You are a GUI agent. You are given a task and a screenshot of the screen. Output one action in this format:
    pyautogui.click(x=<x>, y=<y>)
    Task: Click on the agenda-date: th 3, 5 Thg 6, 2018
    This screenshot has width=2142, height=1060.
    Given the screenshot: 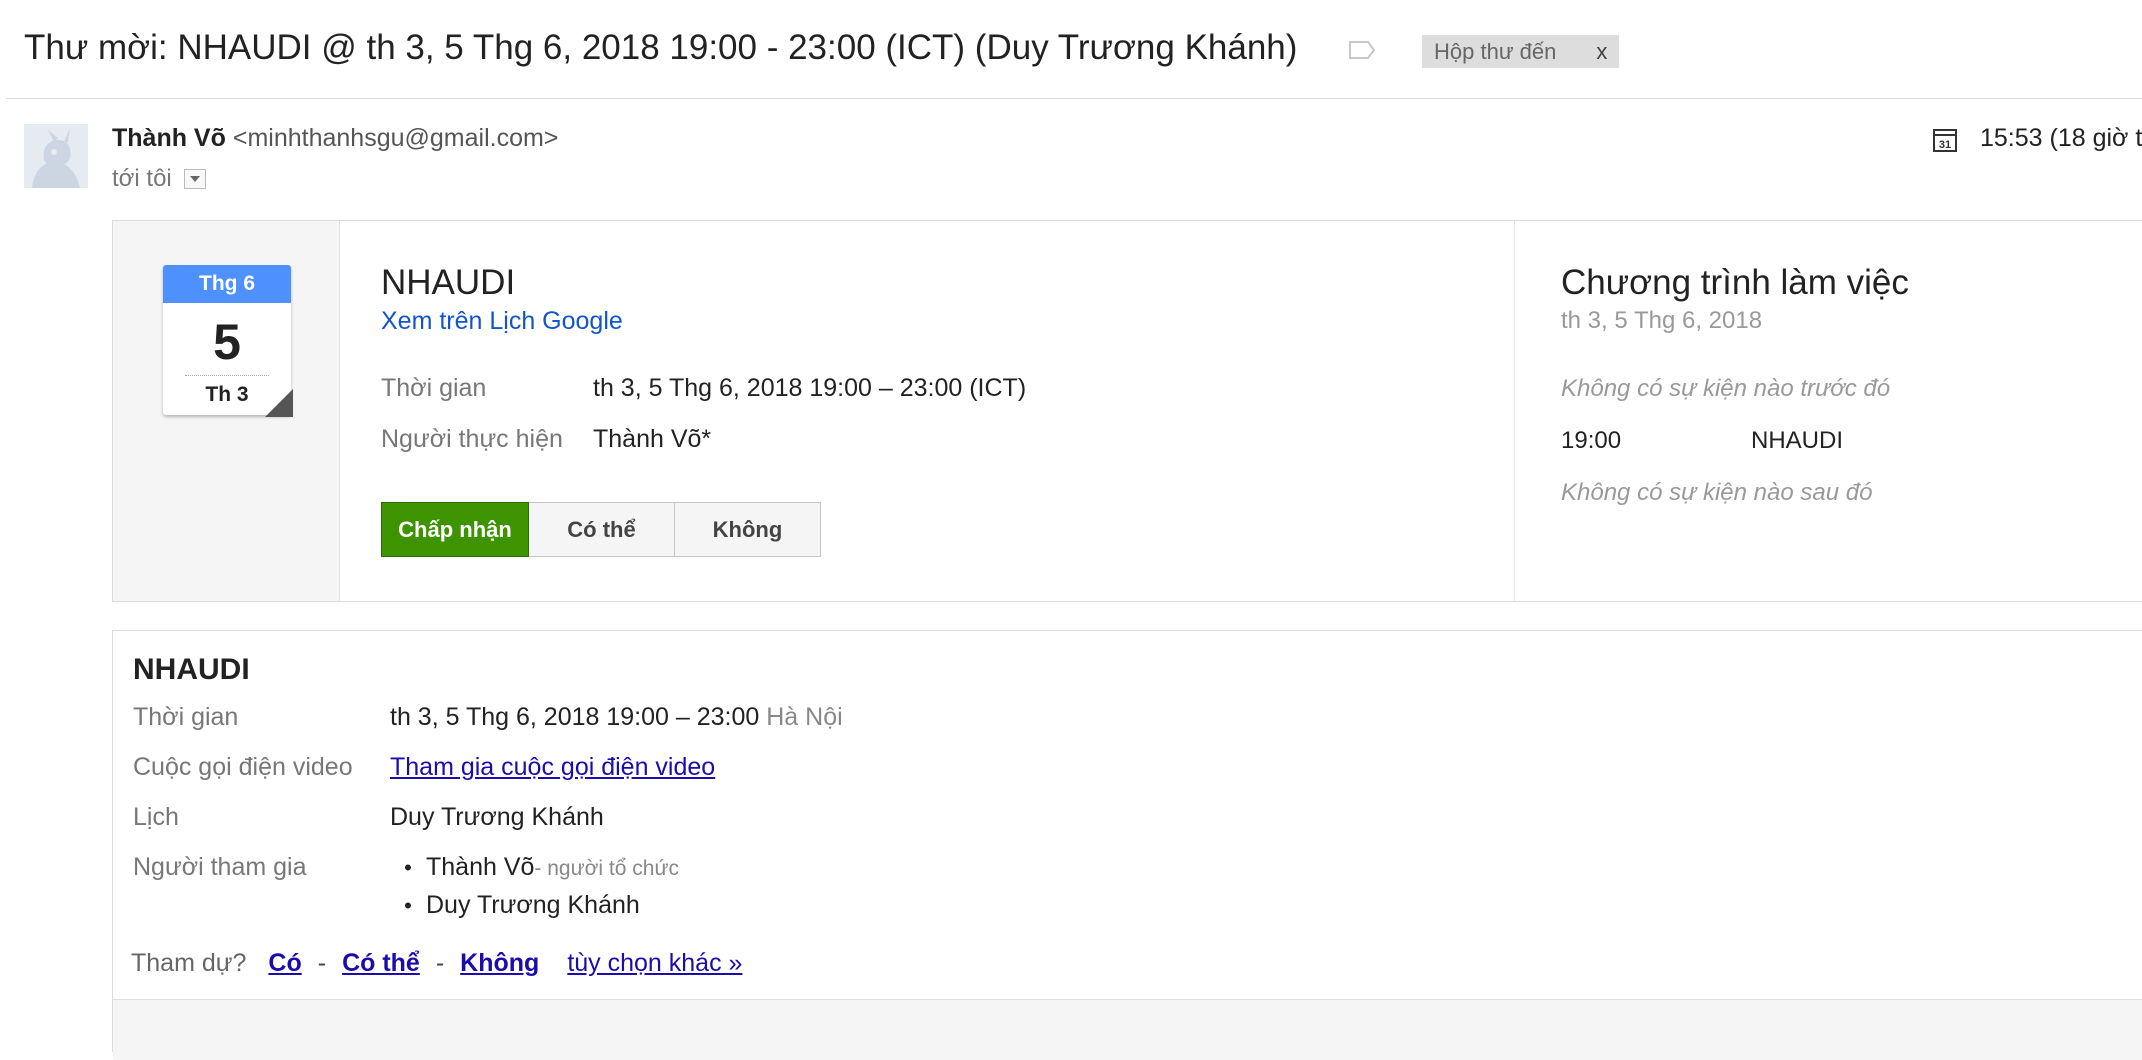 What is the action you would take?
    pyautogui.click(x=1662, y=320)
    